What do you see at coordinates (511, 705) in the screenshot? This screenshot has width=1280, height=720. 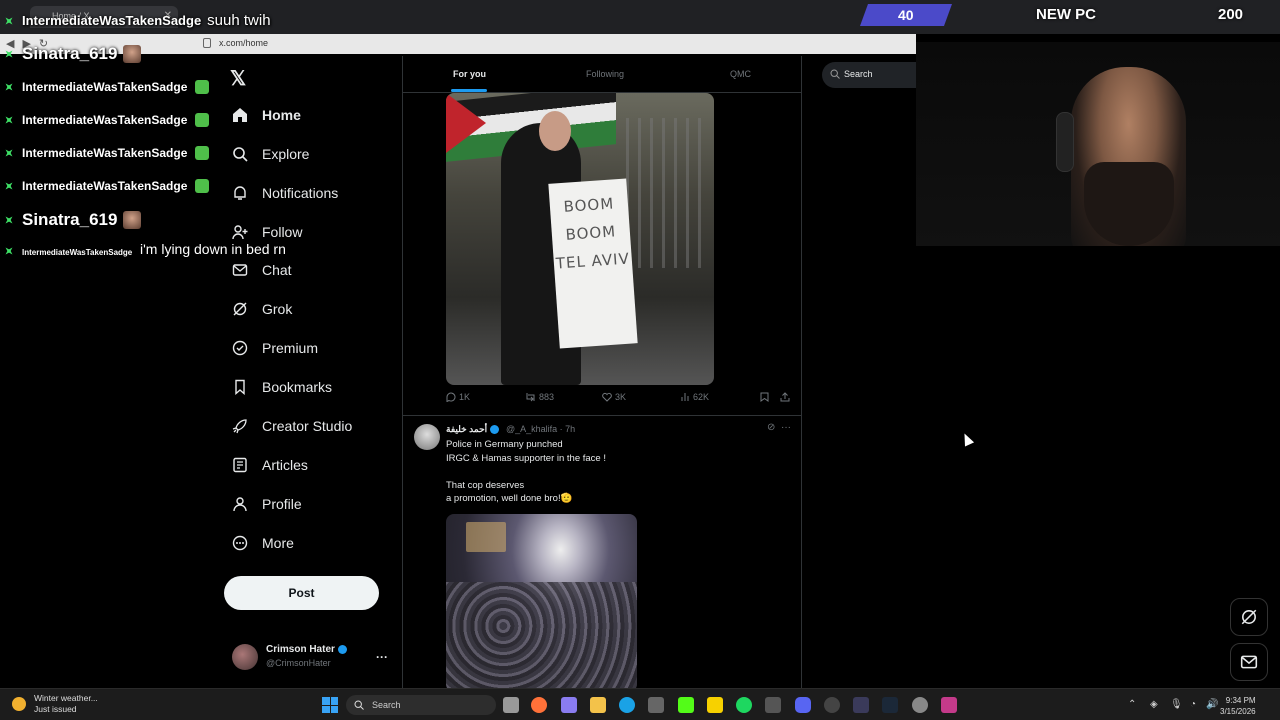 I see `task-view-icon` at bounding box center [511, 705].